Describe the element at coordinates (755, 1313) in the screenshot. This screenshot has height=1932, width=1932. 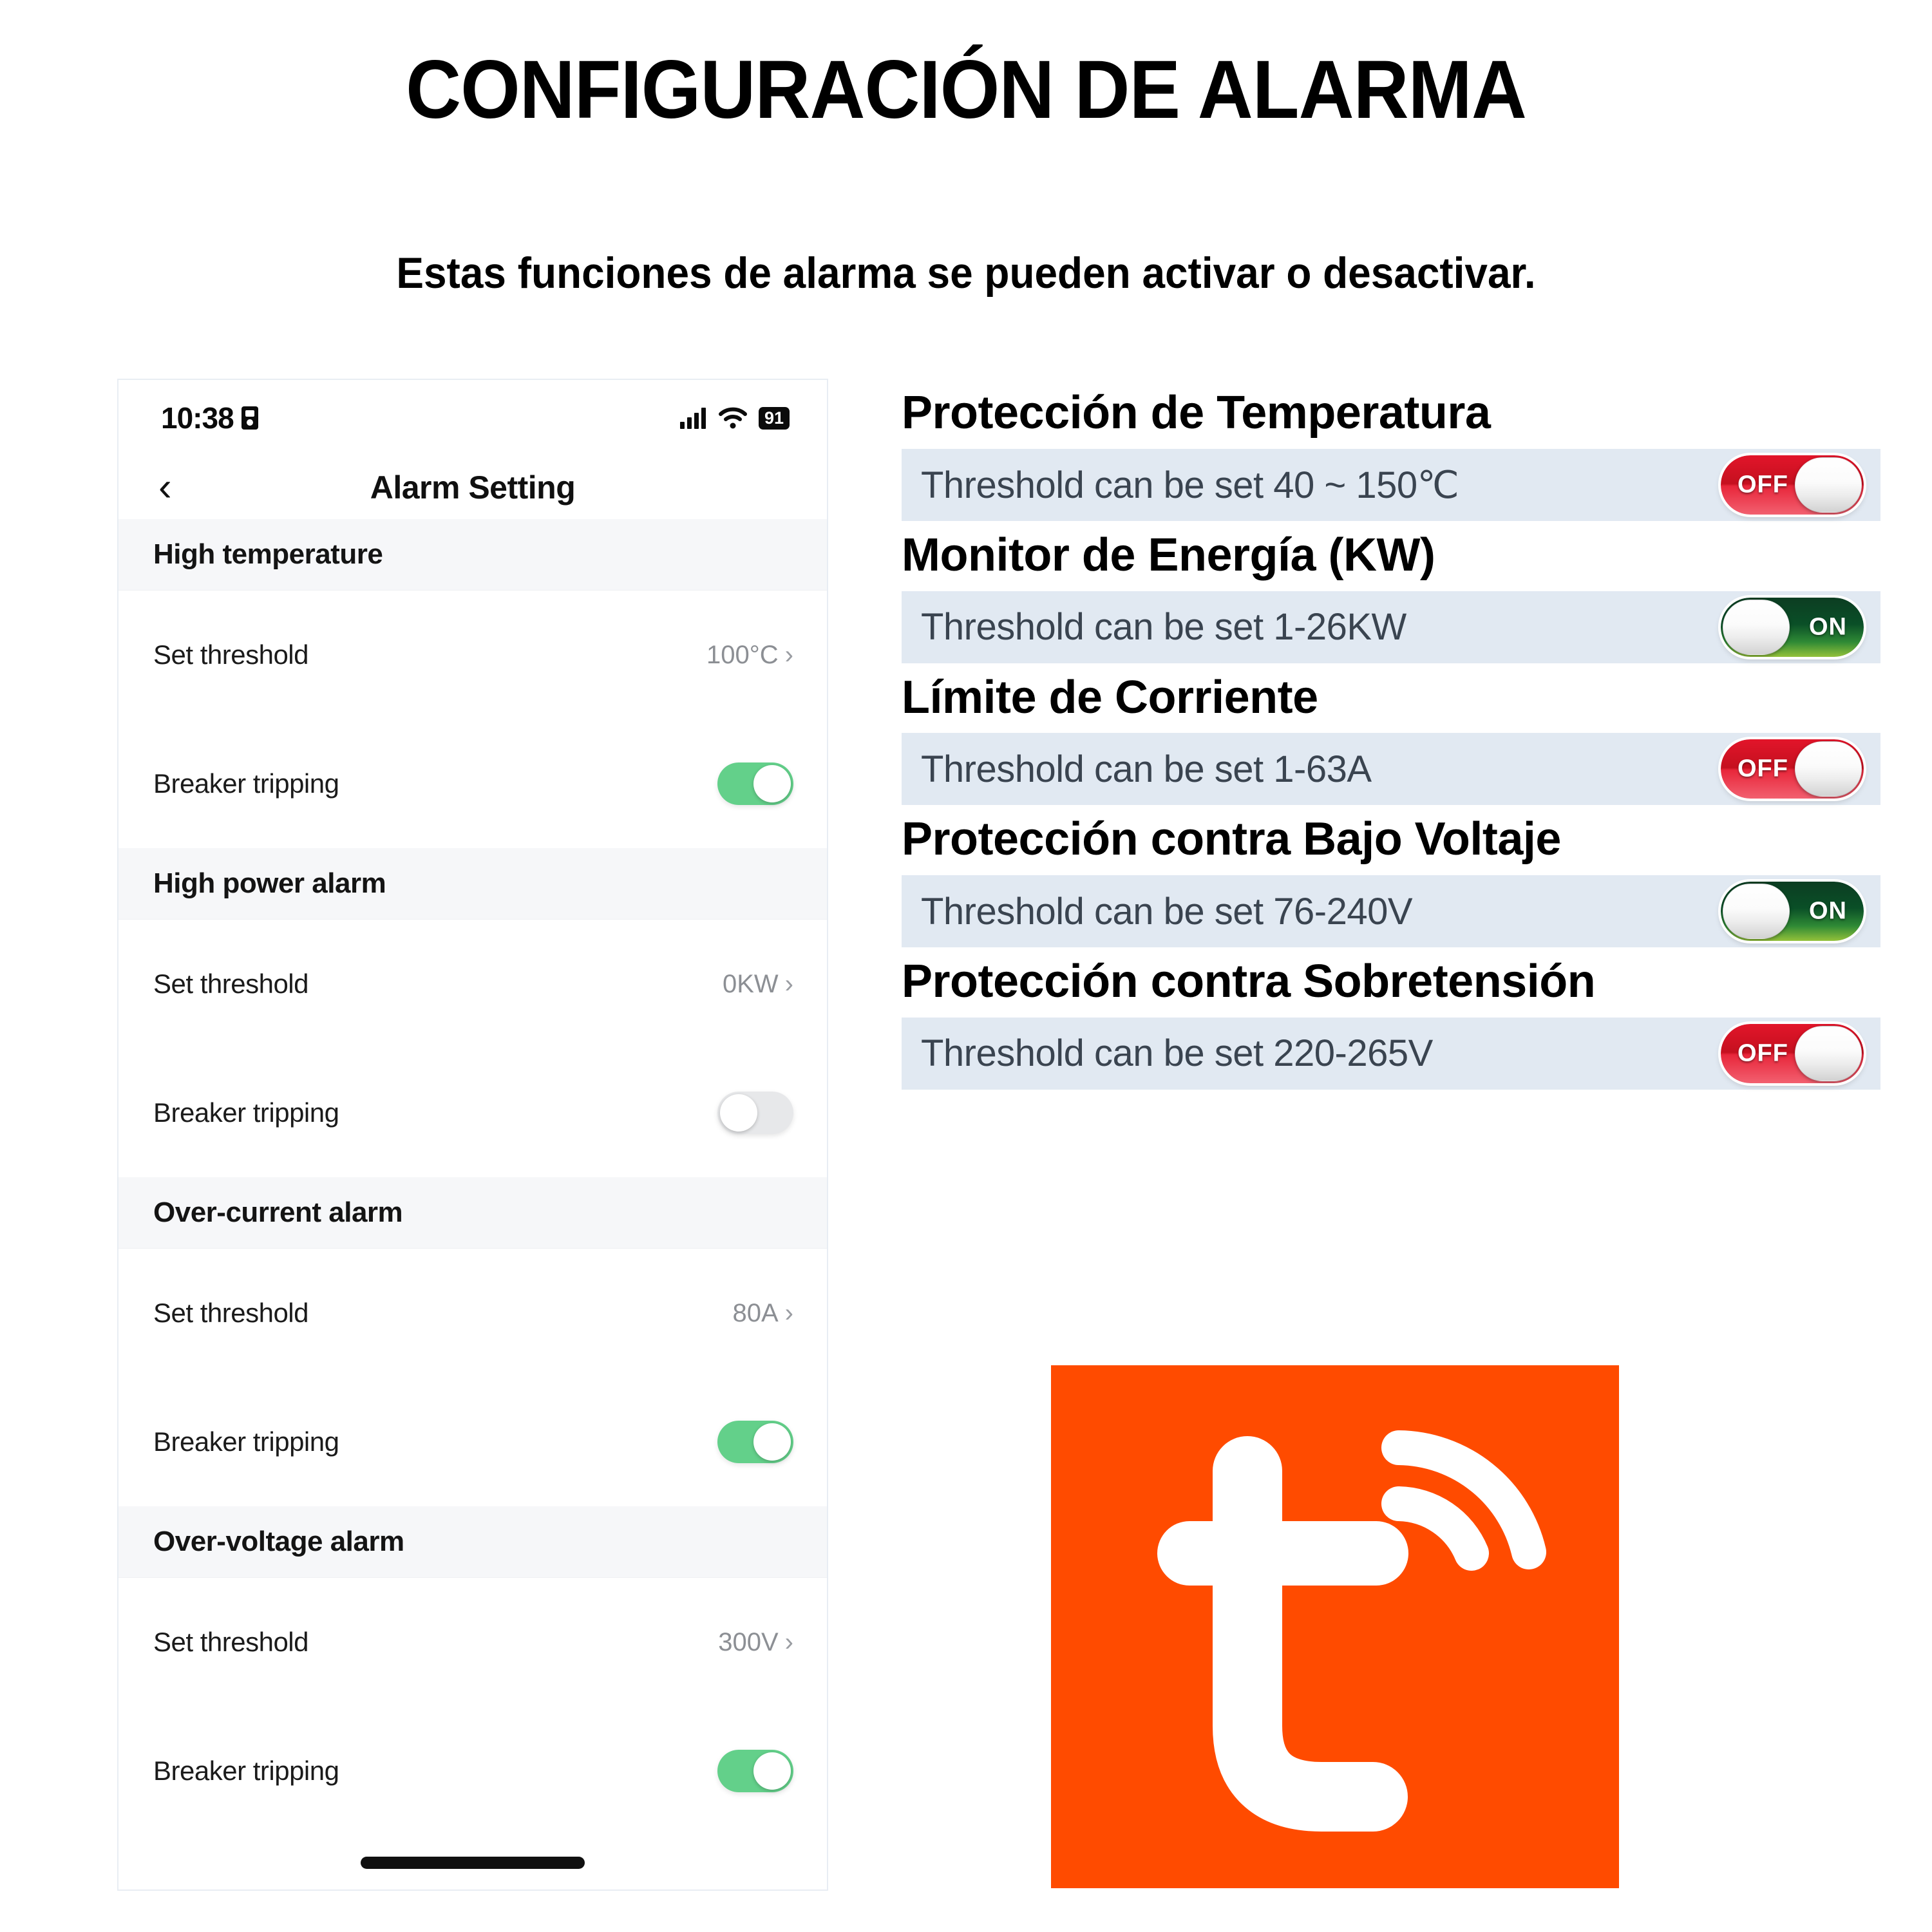
I see `threshold-value: 80A` at that location.